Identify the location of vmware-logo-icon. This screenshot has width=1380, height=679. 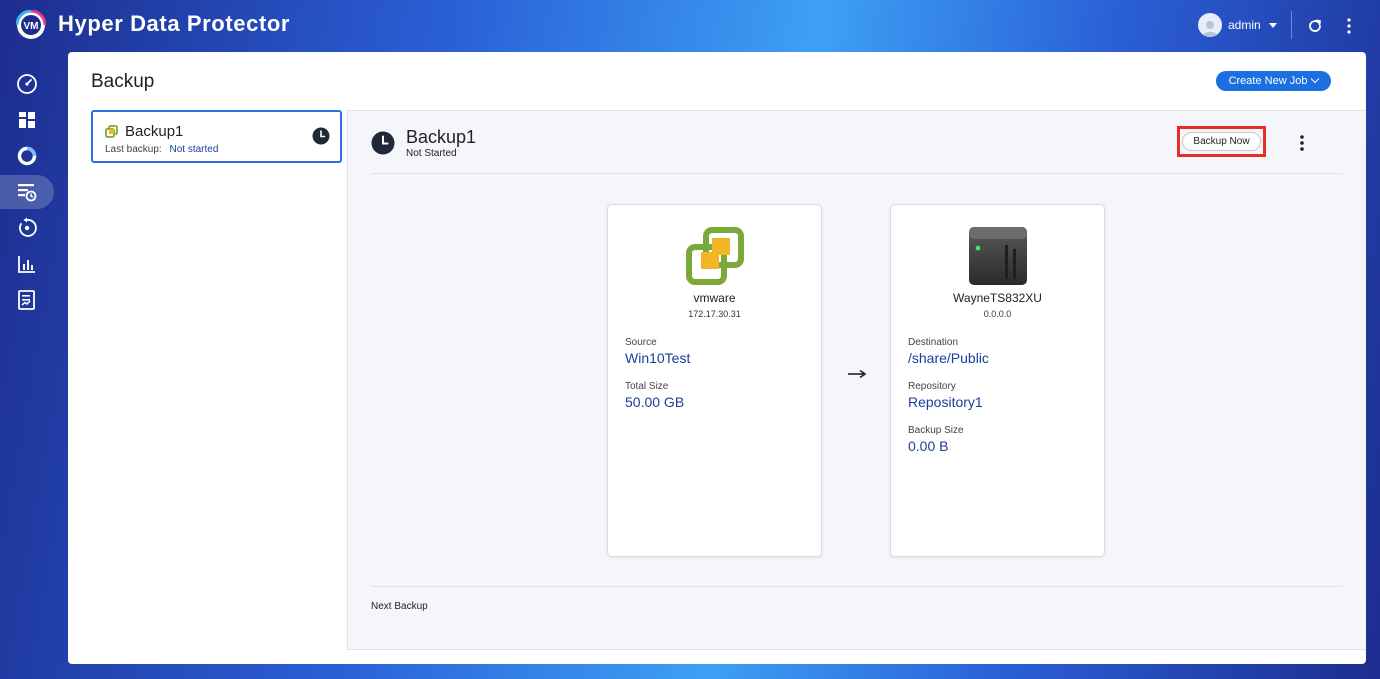
(715, 256).